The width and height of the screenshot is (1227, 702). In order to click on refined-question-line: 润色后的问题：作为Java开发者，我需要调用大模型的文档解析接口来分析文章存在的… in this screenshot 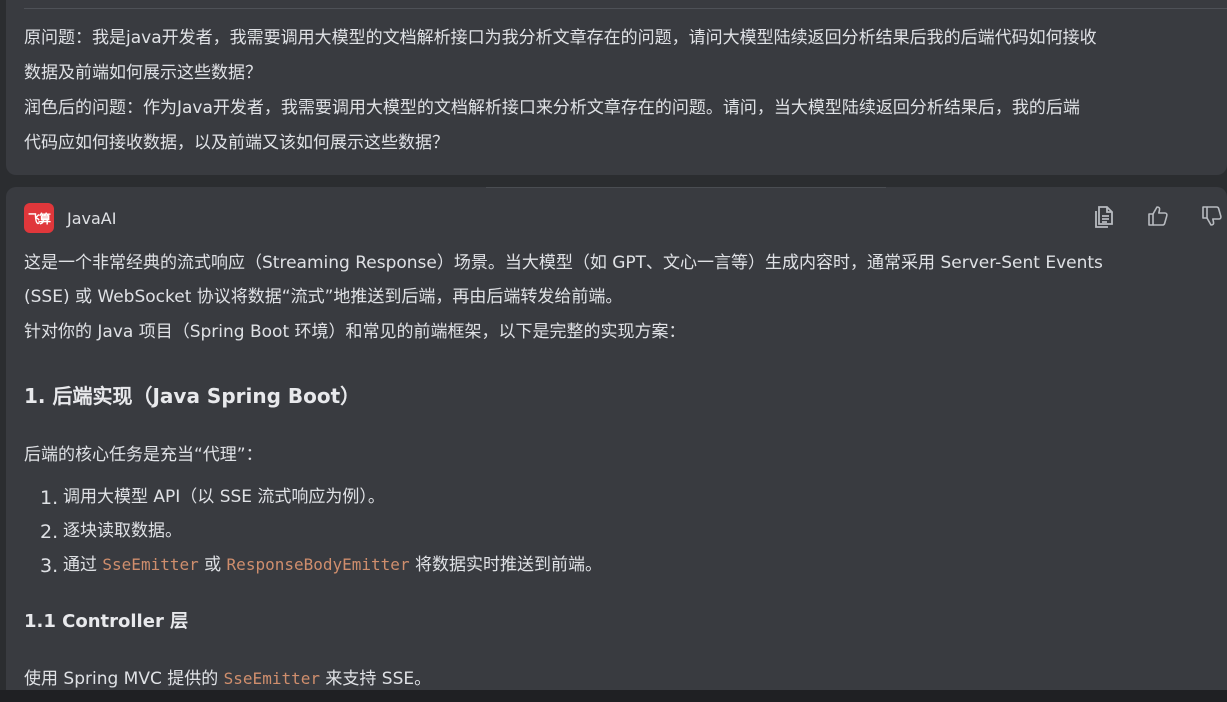, I will do `click(552, 108)`.